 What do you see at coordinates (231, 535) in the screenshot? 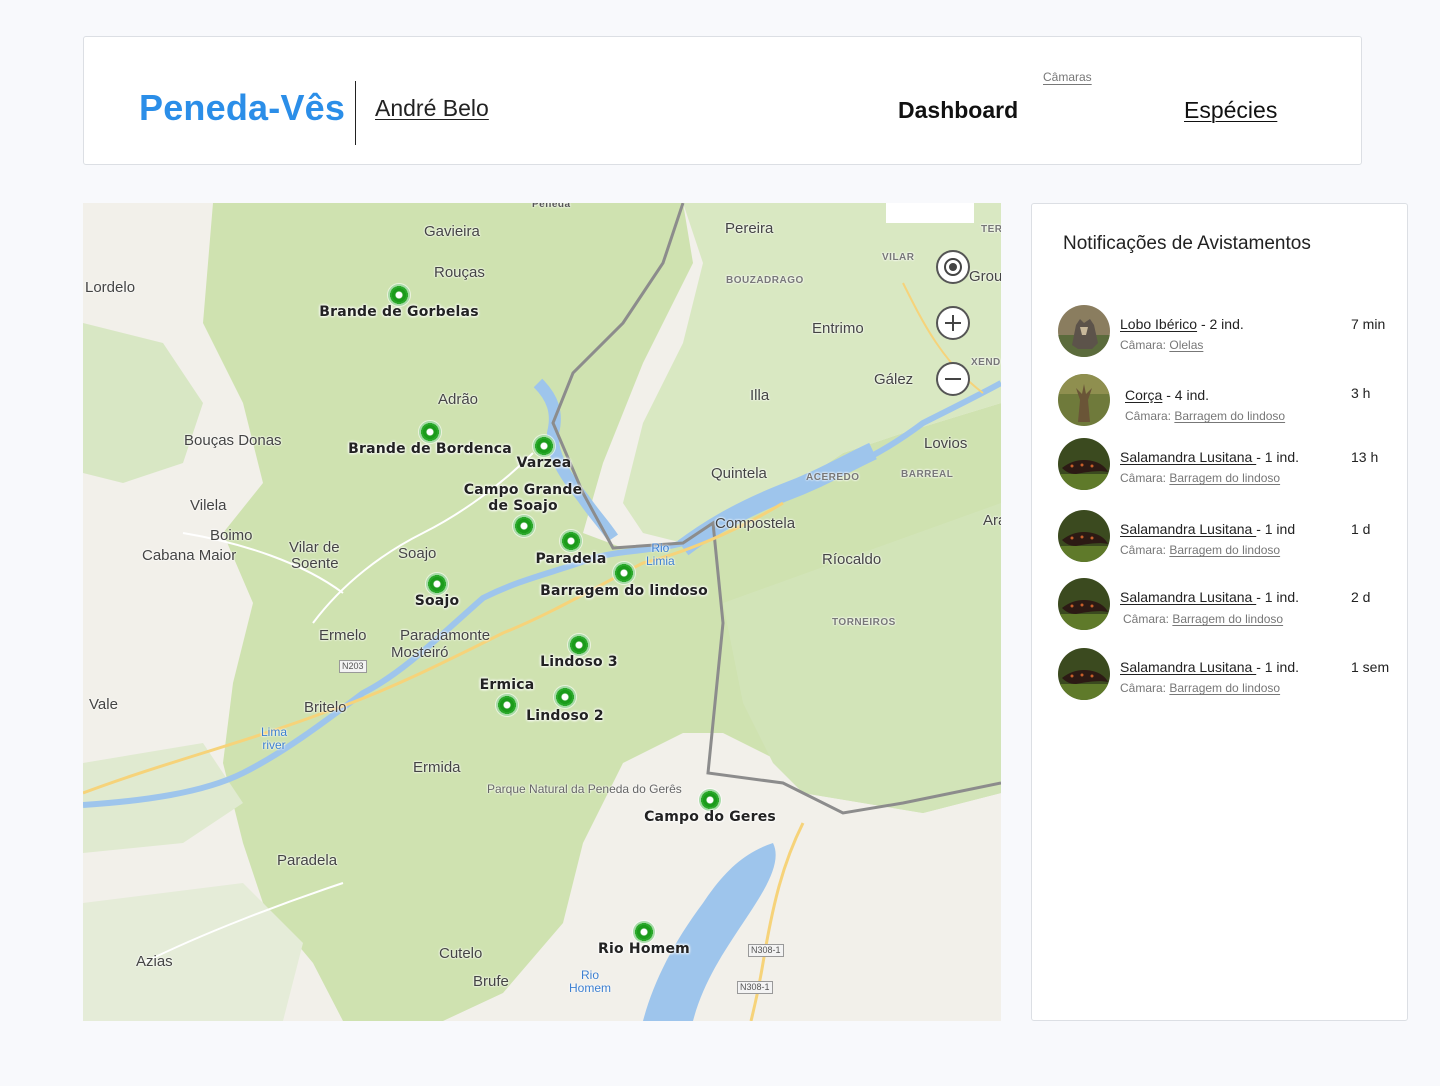
I see `place-boimo: Boimo` at bounding box center [231, 535].